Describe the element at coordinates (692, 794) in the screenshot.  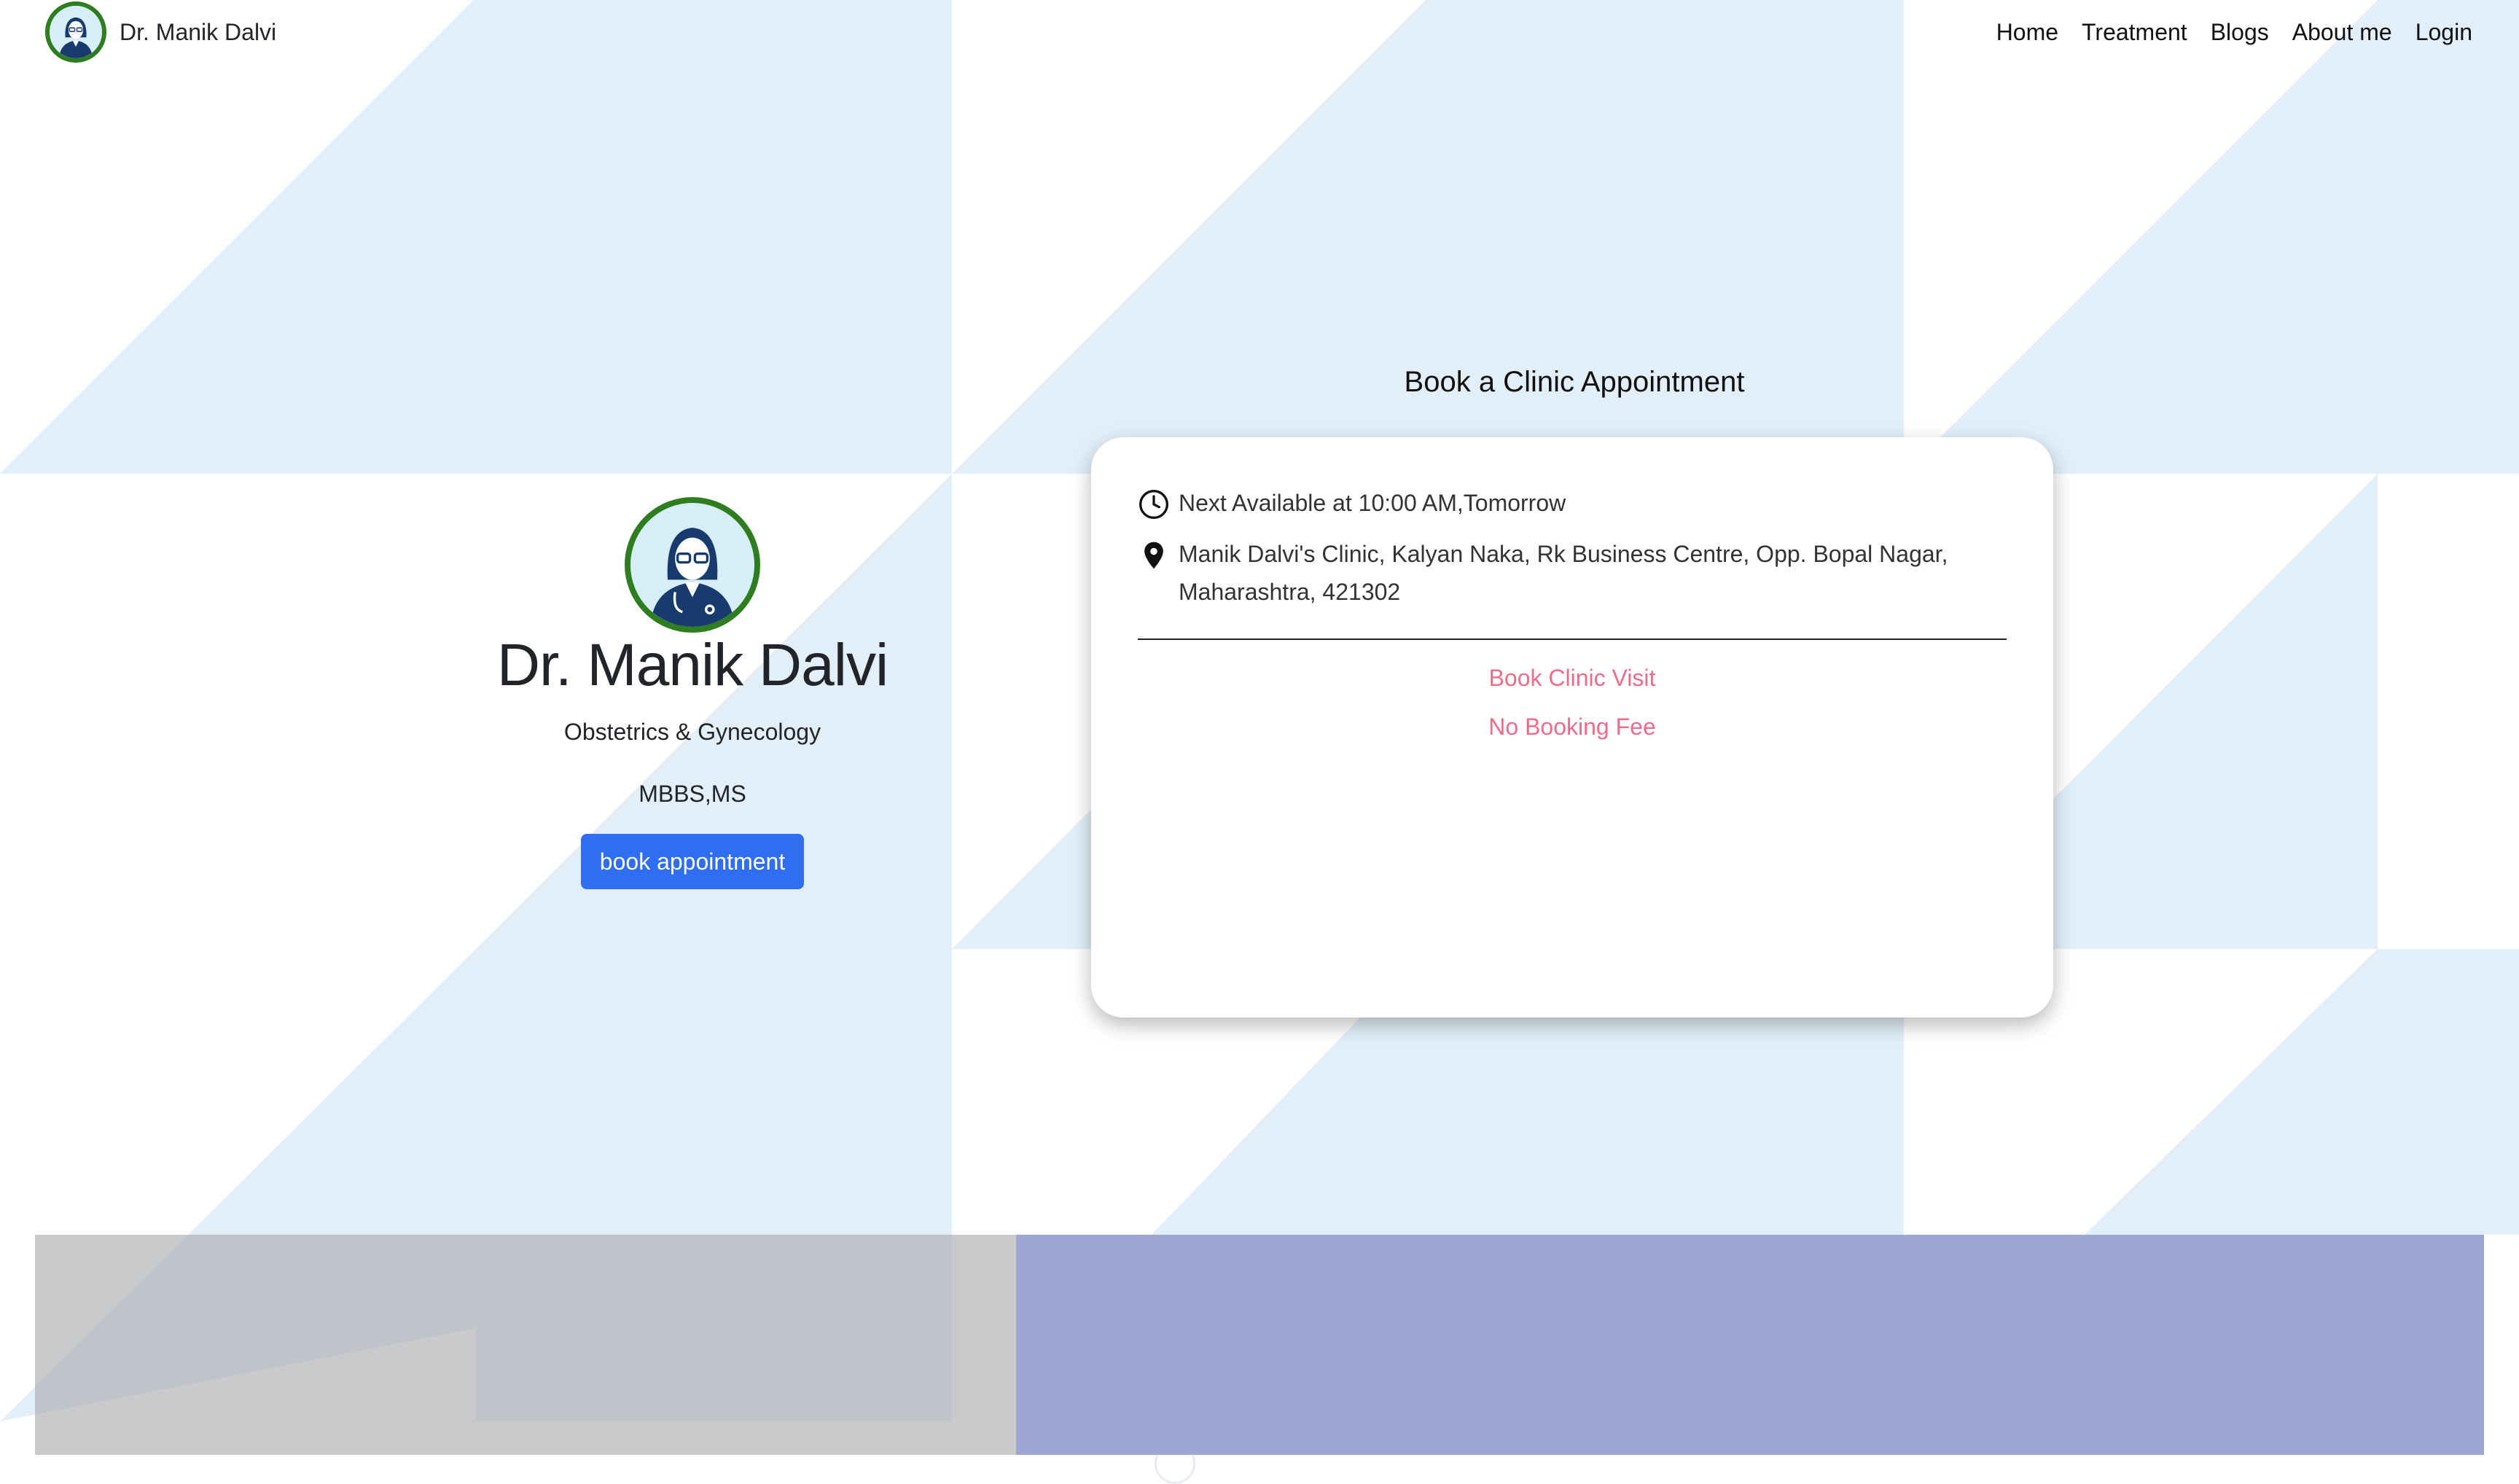
I see `doctor-degree: MBBS,MS` at that location.